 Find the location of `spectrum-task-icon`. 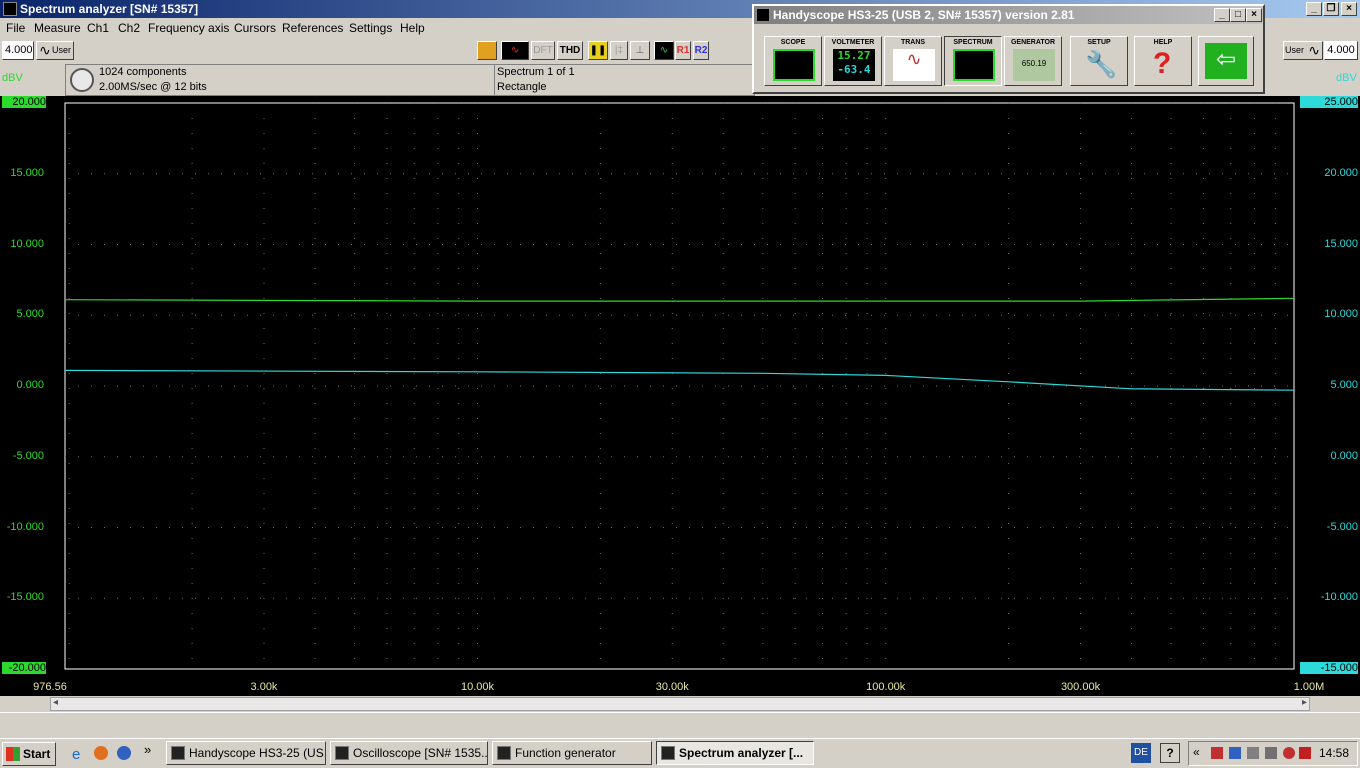

spectrum-task-icon is located at coordinates (668, 753).